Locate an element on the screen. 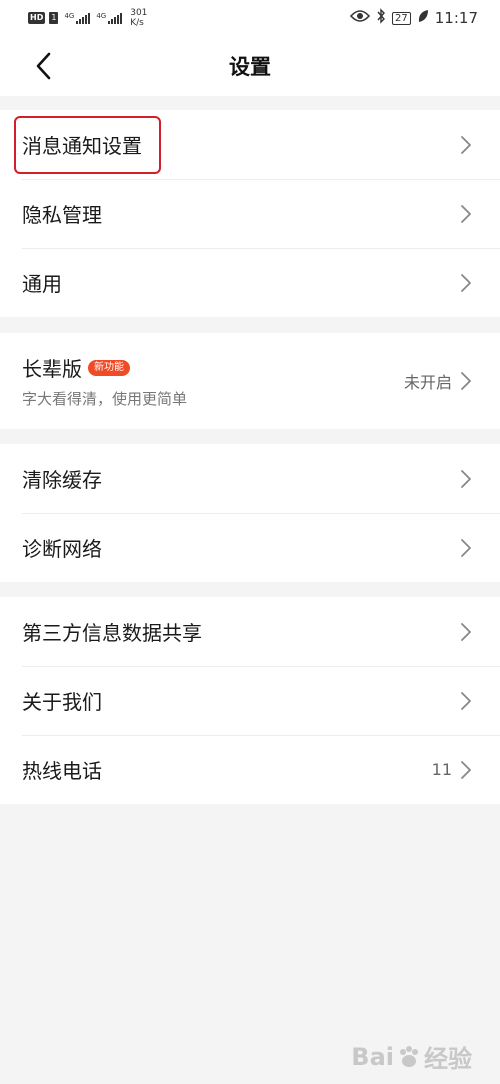 This screenshot has width=500, height=1084. watermark-brand-b: 经验 is located at coordinates (448, 1059).